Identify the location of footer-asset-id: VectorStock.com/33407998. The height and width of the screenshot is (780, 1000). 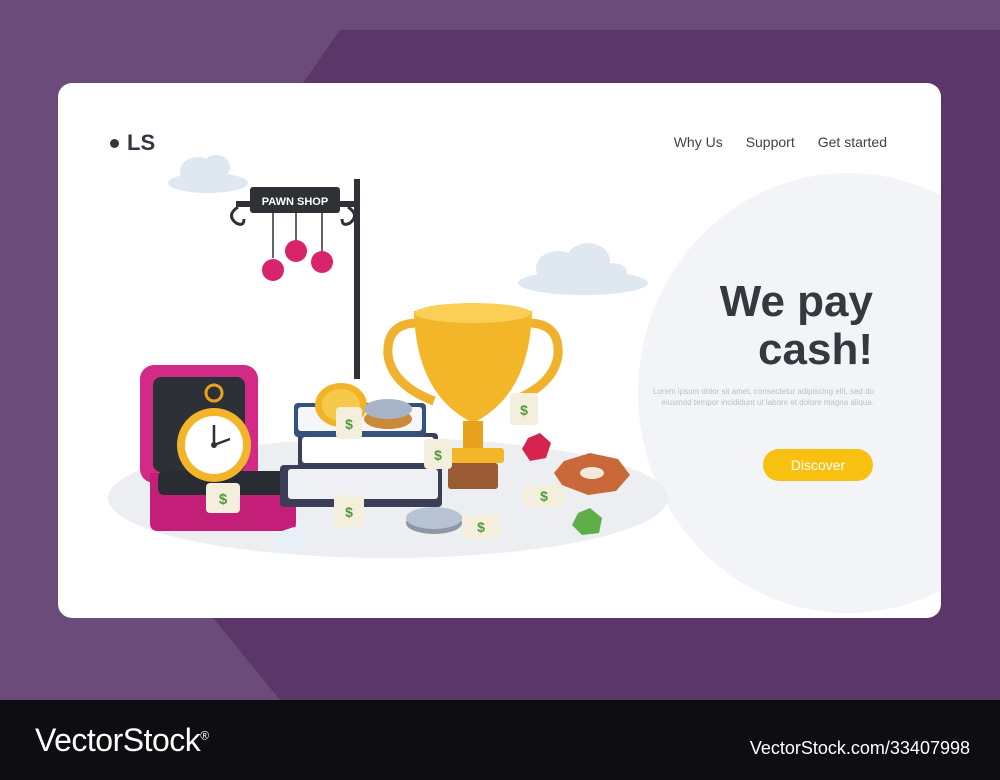
(859, 748).